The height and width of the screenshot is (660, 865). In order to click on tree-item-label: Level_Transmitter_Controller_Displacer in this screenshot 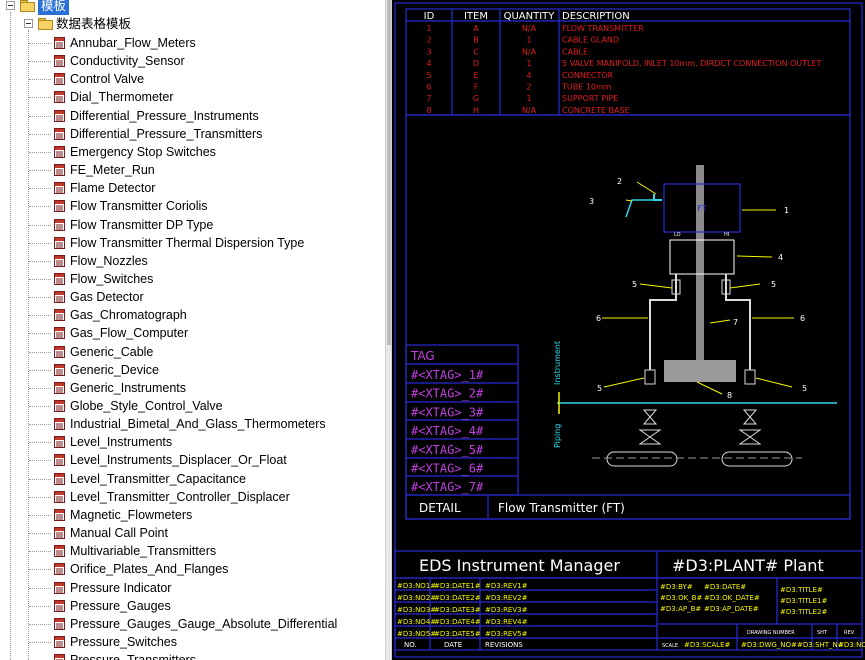, I will do `click(180, 497)`.